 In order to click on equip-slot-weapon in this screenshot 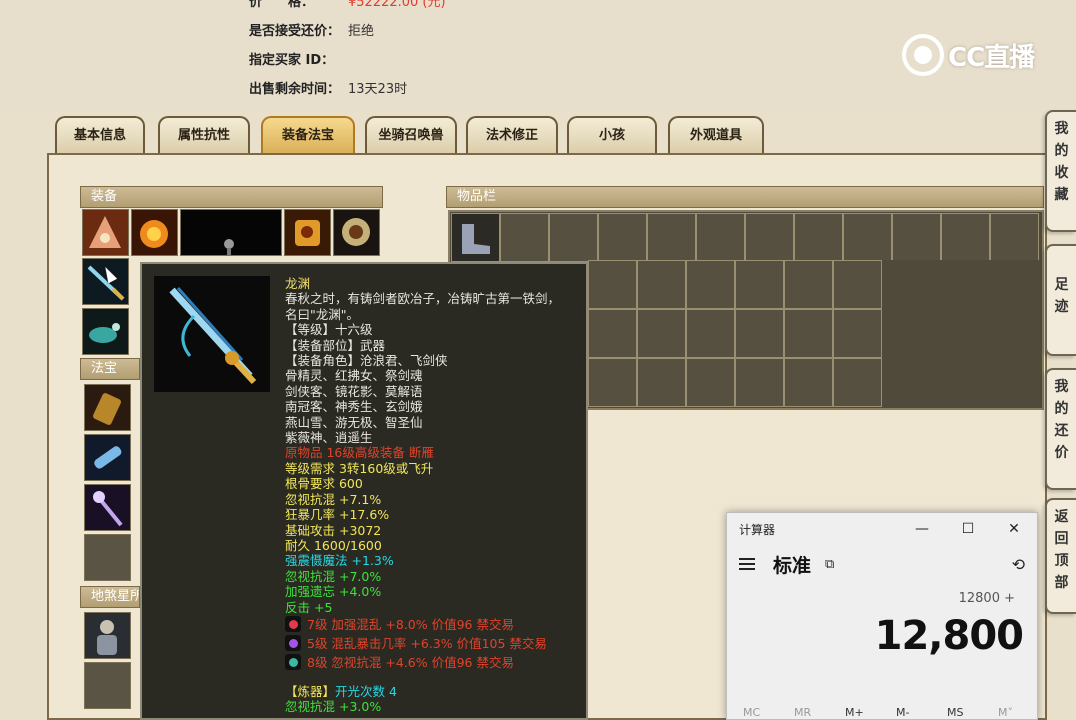, I will do `click(105, 281)`.